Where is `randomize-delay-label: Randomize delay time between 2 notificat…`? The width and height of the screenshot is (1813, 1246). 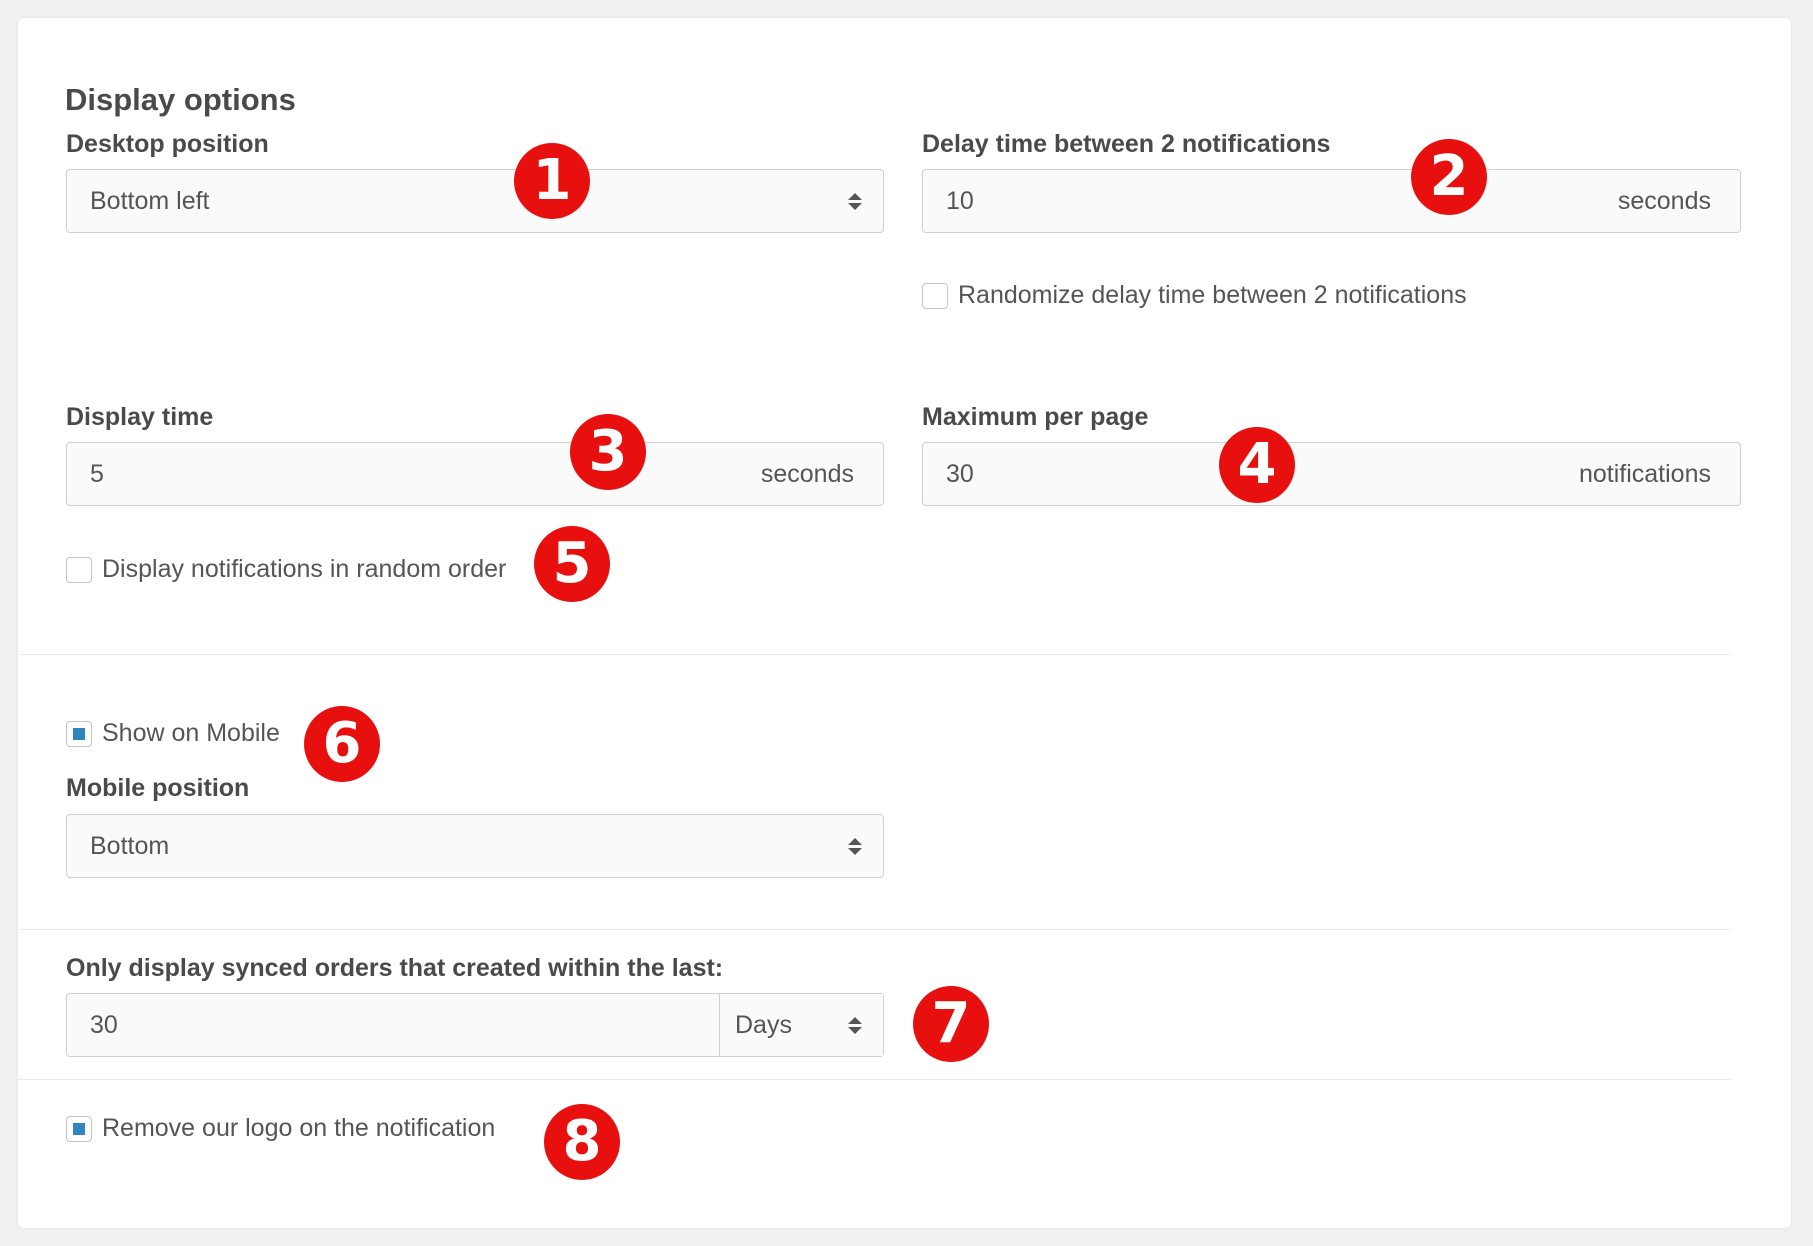
randomize-delay-label: Randomize delay time between 2 notificat… is located at coordinates (1212, 295).